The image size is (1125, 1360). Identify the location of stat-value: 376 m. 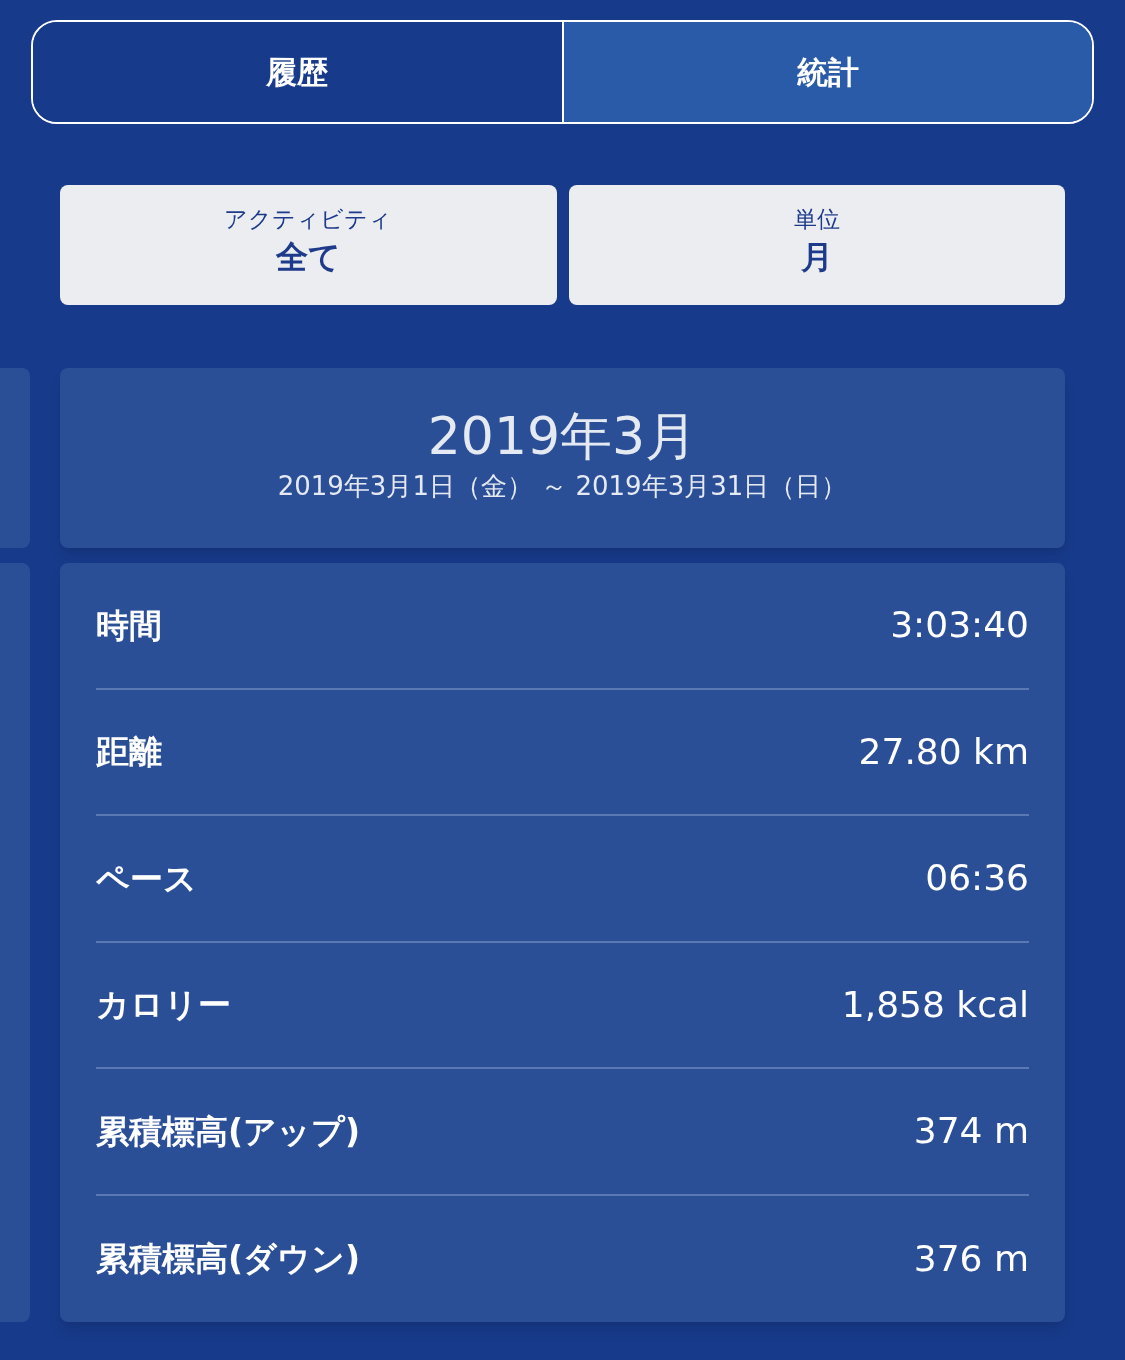
(971, 1258).